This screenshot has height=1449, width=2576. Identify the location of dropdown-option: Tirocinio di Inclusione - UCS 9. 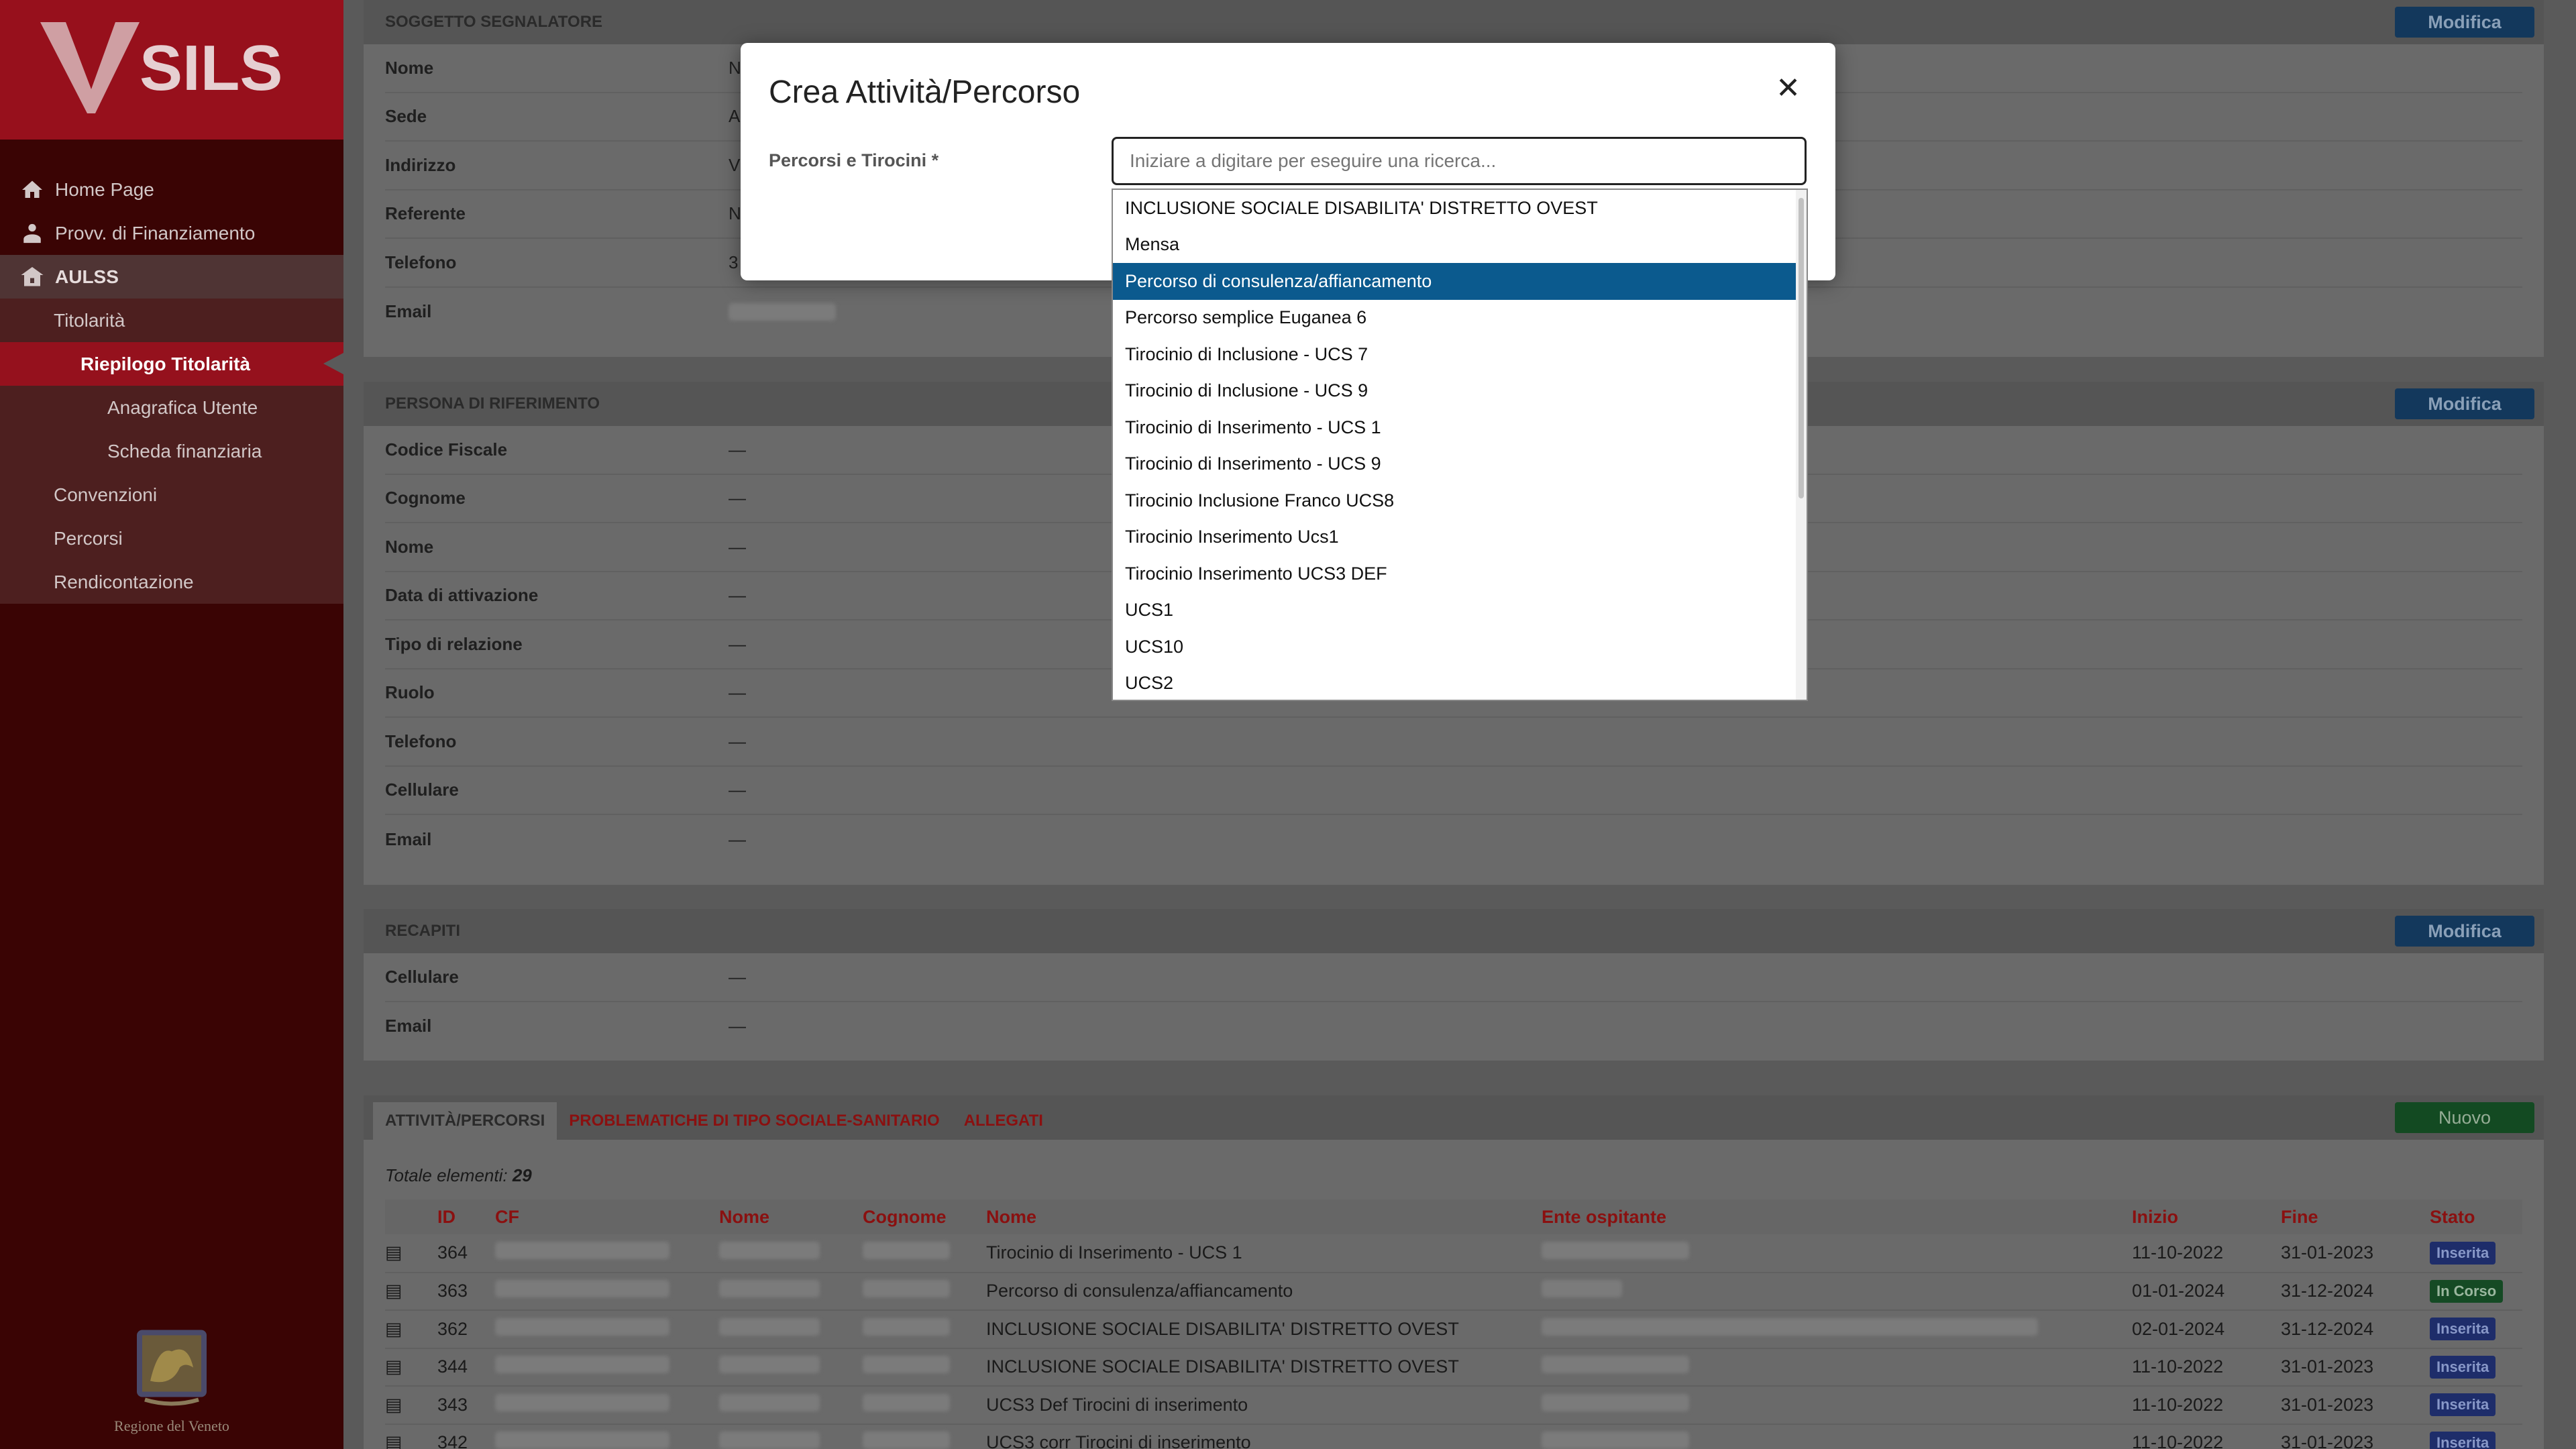
(1460, 391).